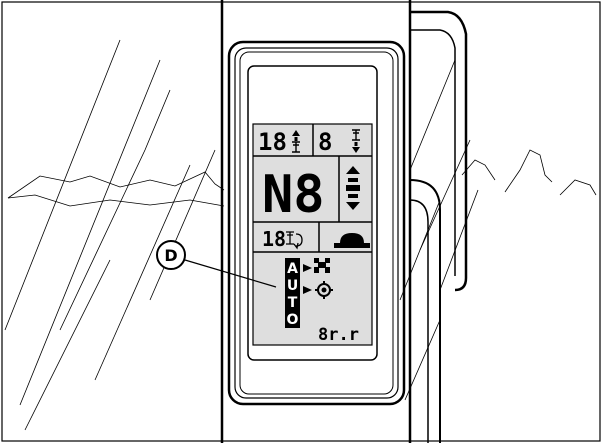 The width and height of the screenshot is (602, 443). What do you see at coordinates (292, 269) in the screenshot?
I see `auto-letter-a: A` at bounding box center [292, 269].